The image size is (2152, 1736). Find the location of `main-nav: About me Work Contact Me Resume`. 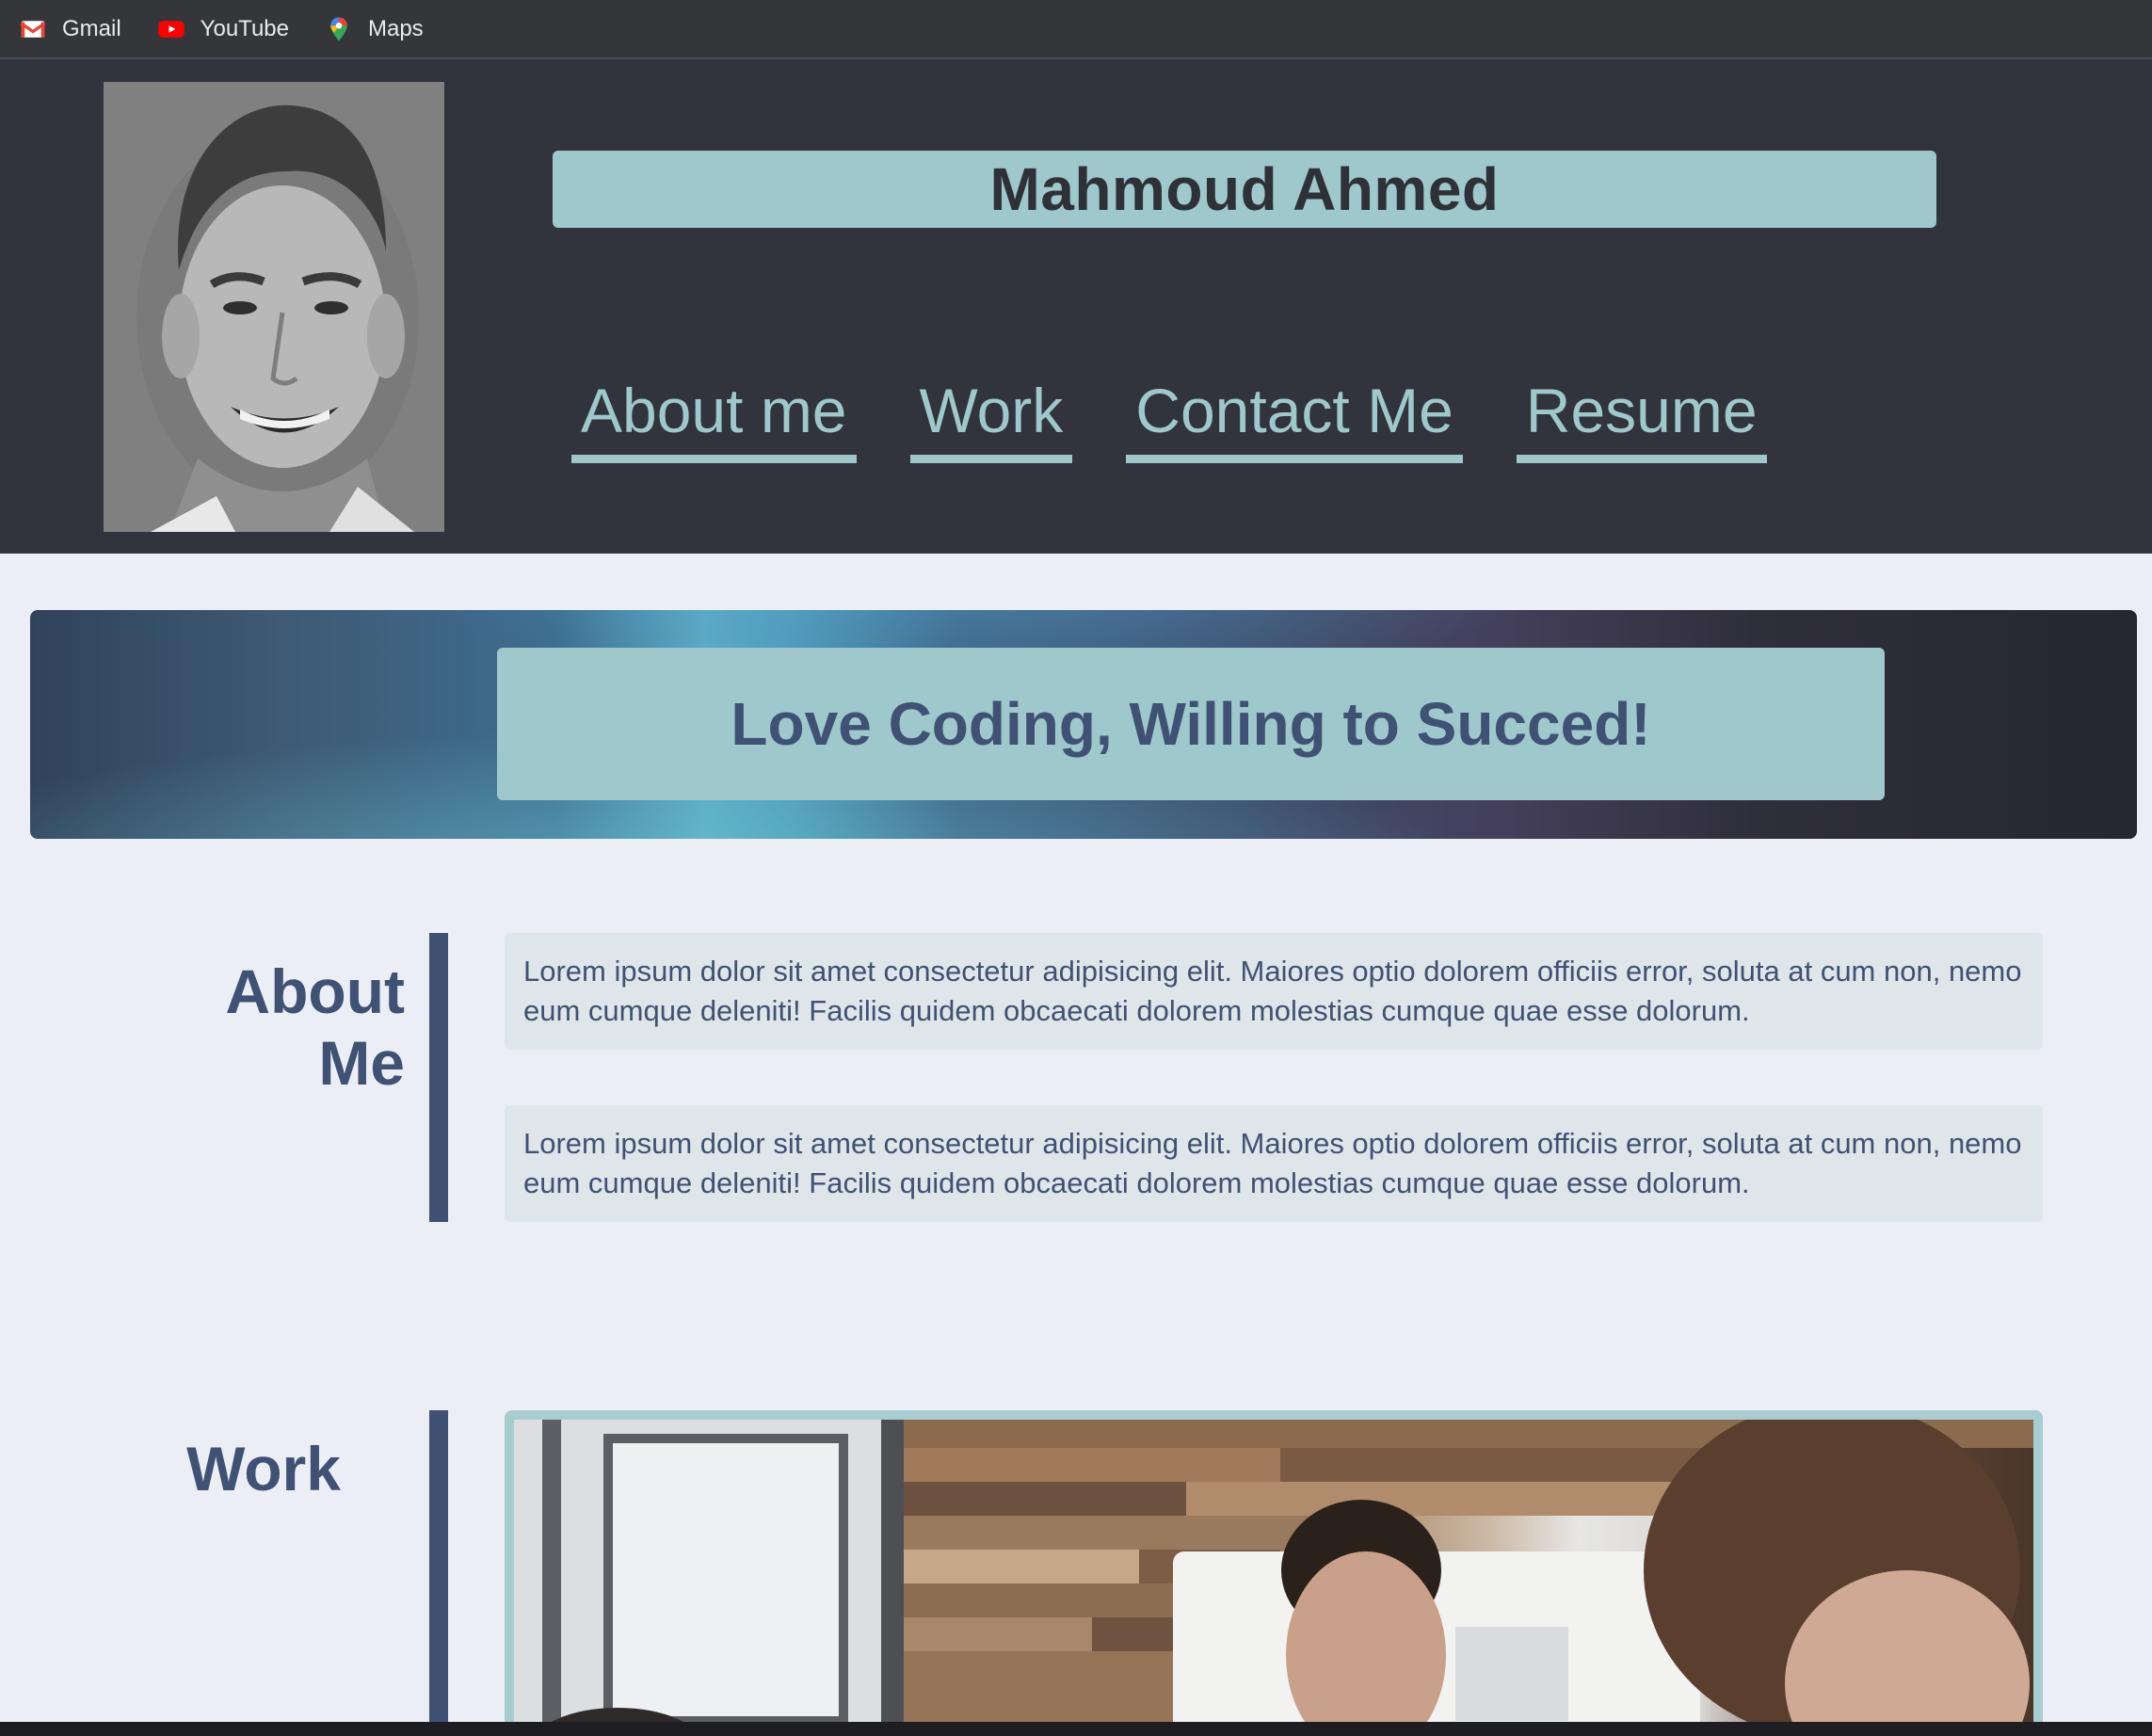

main-nav: About me Work Contact Me Resume is located at coordinates (1196, 421).